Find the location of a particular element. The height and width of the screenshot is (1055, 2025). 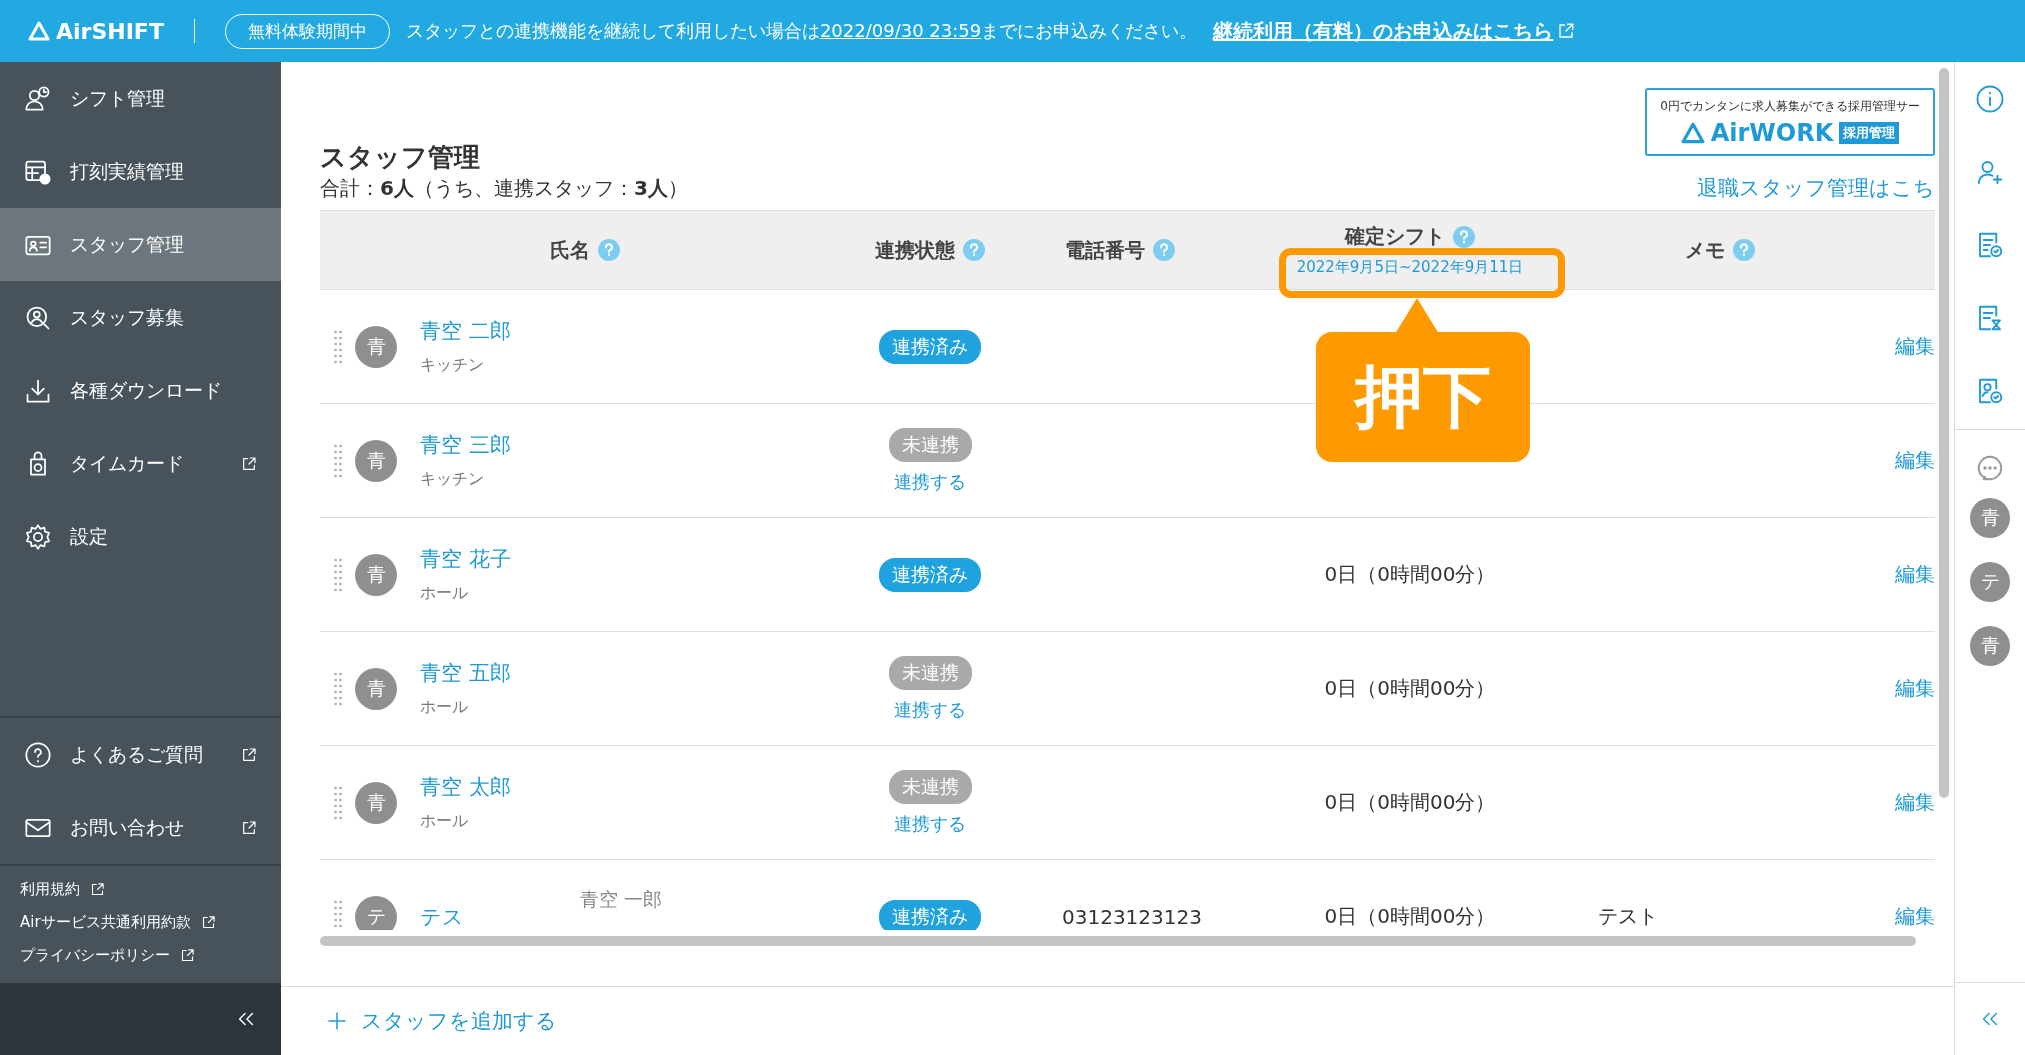

add-staff-button: スタッフを追加する is located at coordinates (441, 1021).